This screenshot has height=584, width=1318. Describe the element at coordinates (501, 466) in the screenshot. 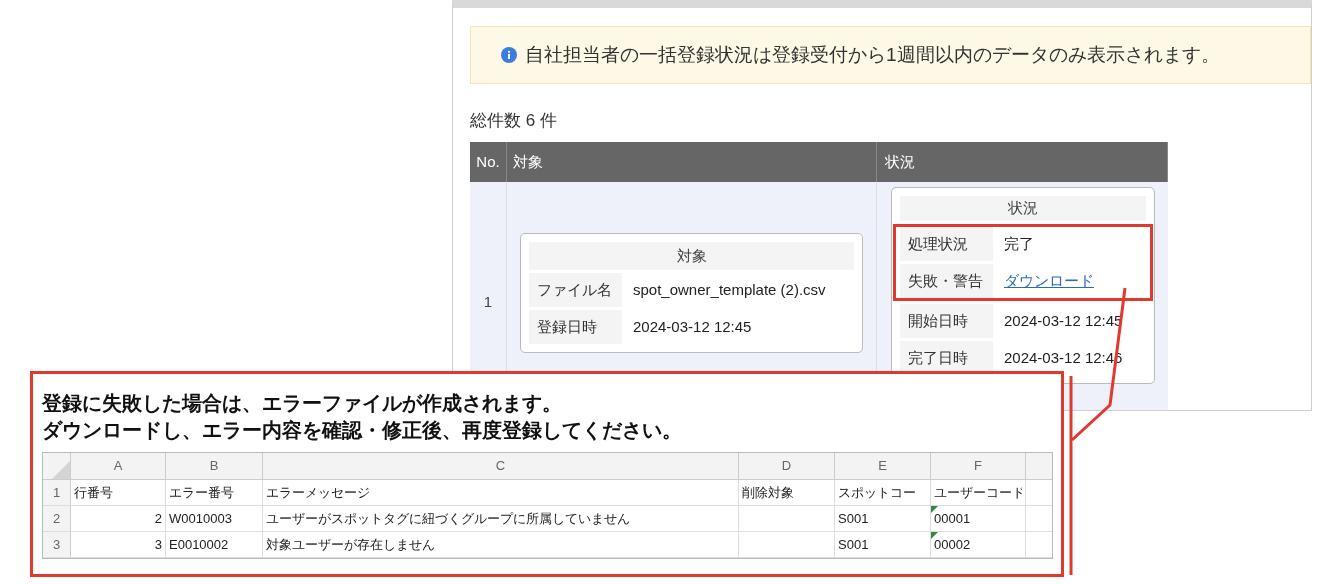

I see `column-letter: C` at that location.